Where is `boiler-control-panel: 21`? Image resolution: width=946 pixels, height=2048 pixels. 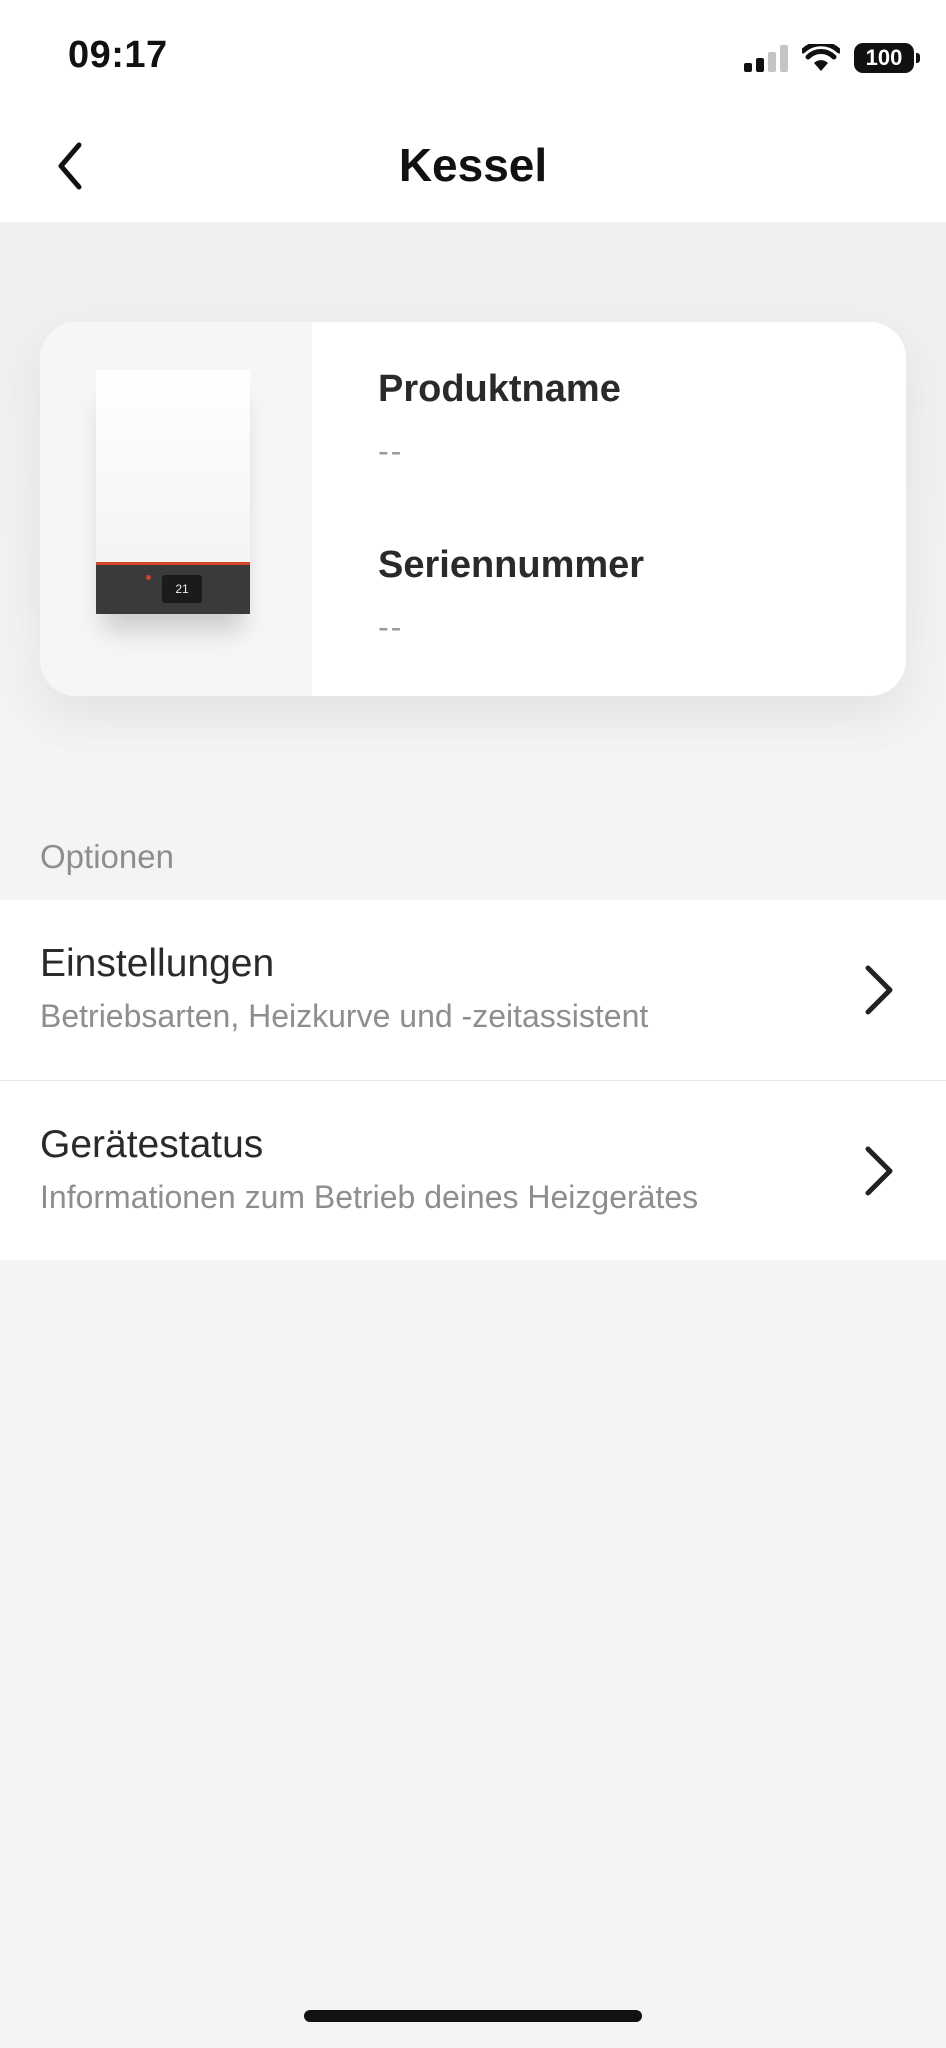 boiler-control-panel: 21 is located at coordinates (173, 588).